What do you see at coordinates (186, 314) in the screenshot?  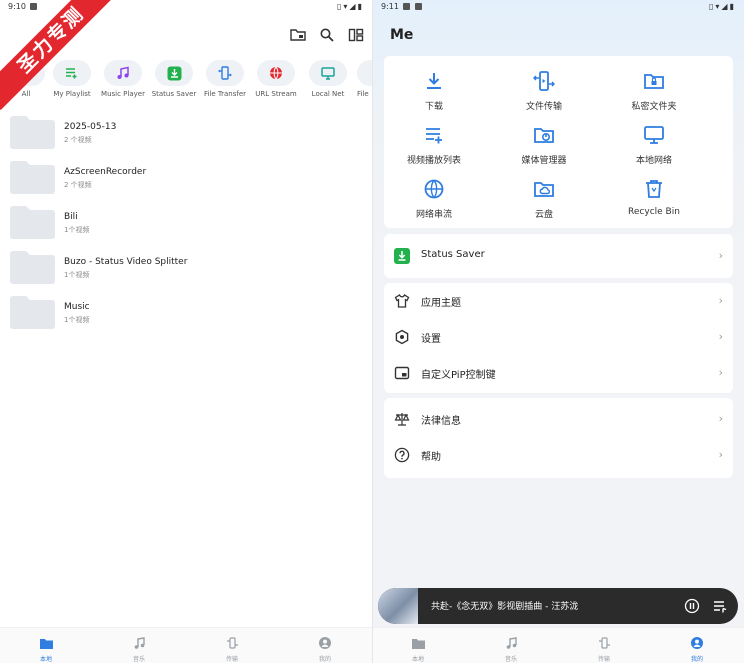 I see `list-item: Music 1个视频` at bounding box center [186, 314].